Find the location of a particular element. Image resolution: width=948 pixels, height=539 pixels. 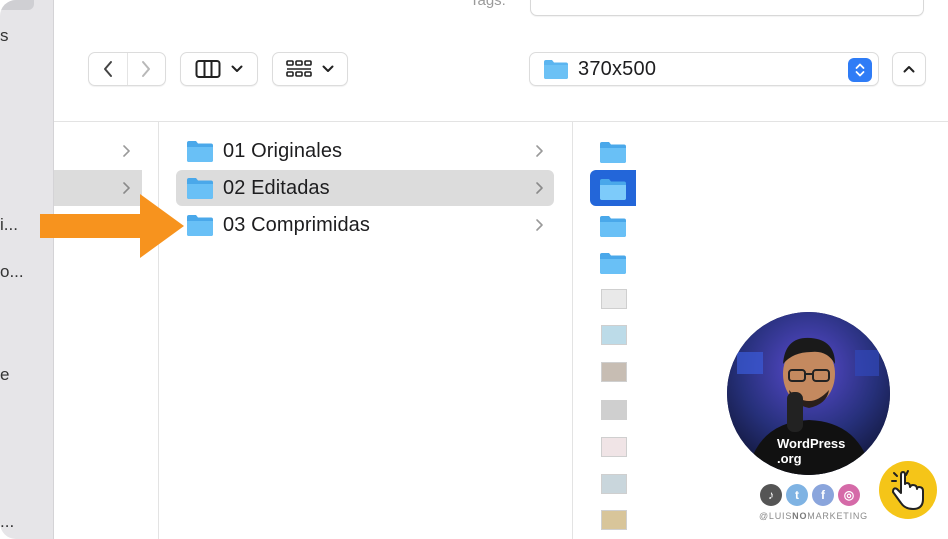

folder-name: 02 Editadas is located at coordinates (276, 187).